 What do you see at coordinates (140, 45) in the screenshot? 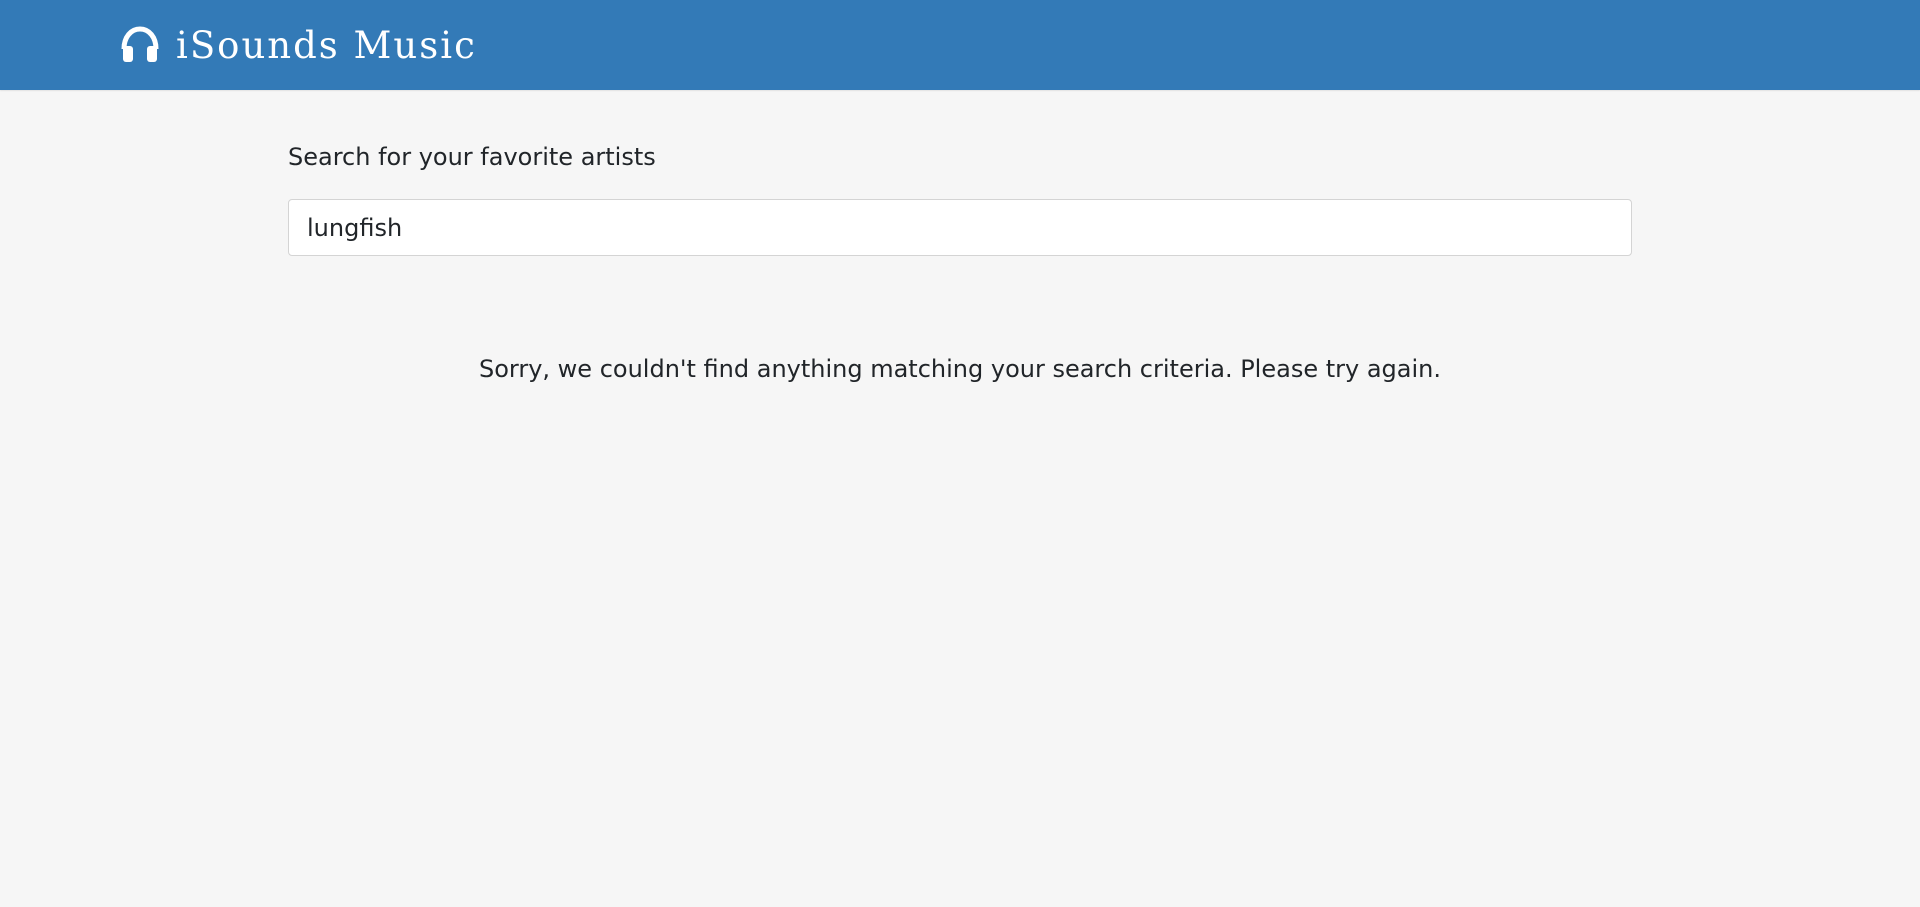
I see `headphones-icon` at bounding box center [140, 45].